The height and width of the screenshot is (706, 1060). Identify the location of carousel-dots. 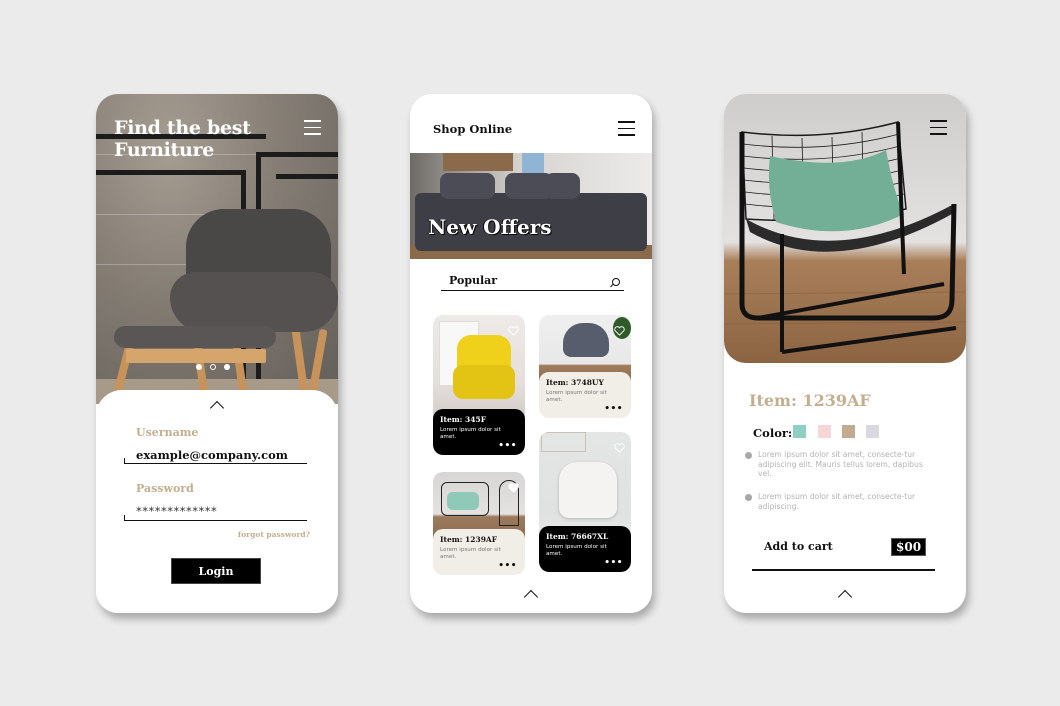
(213, 367).